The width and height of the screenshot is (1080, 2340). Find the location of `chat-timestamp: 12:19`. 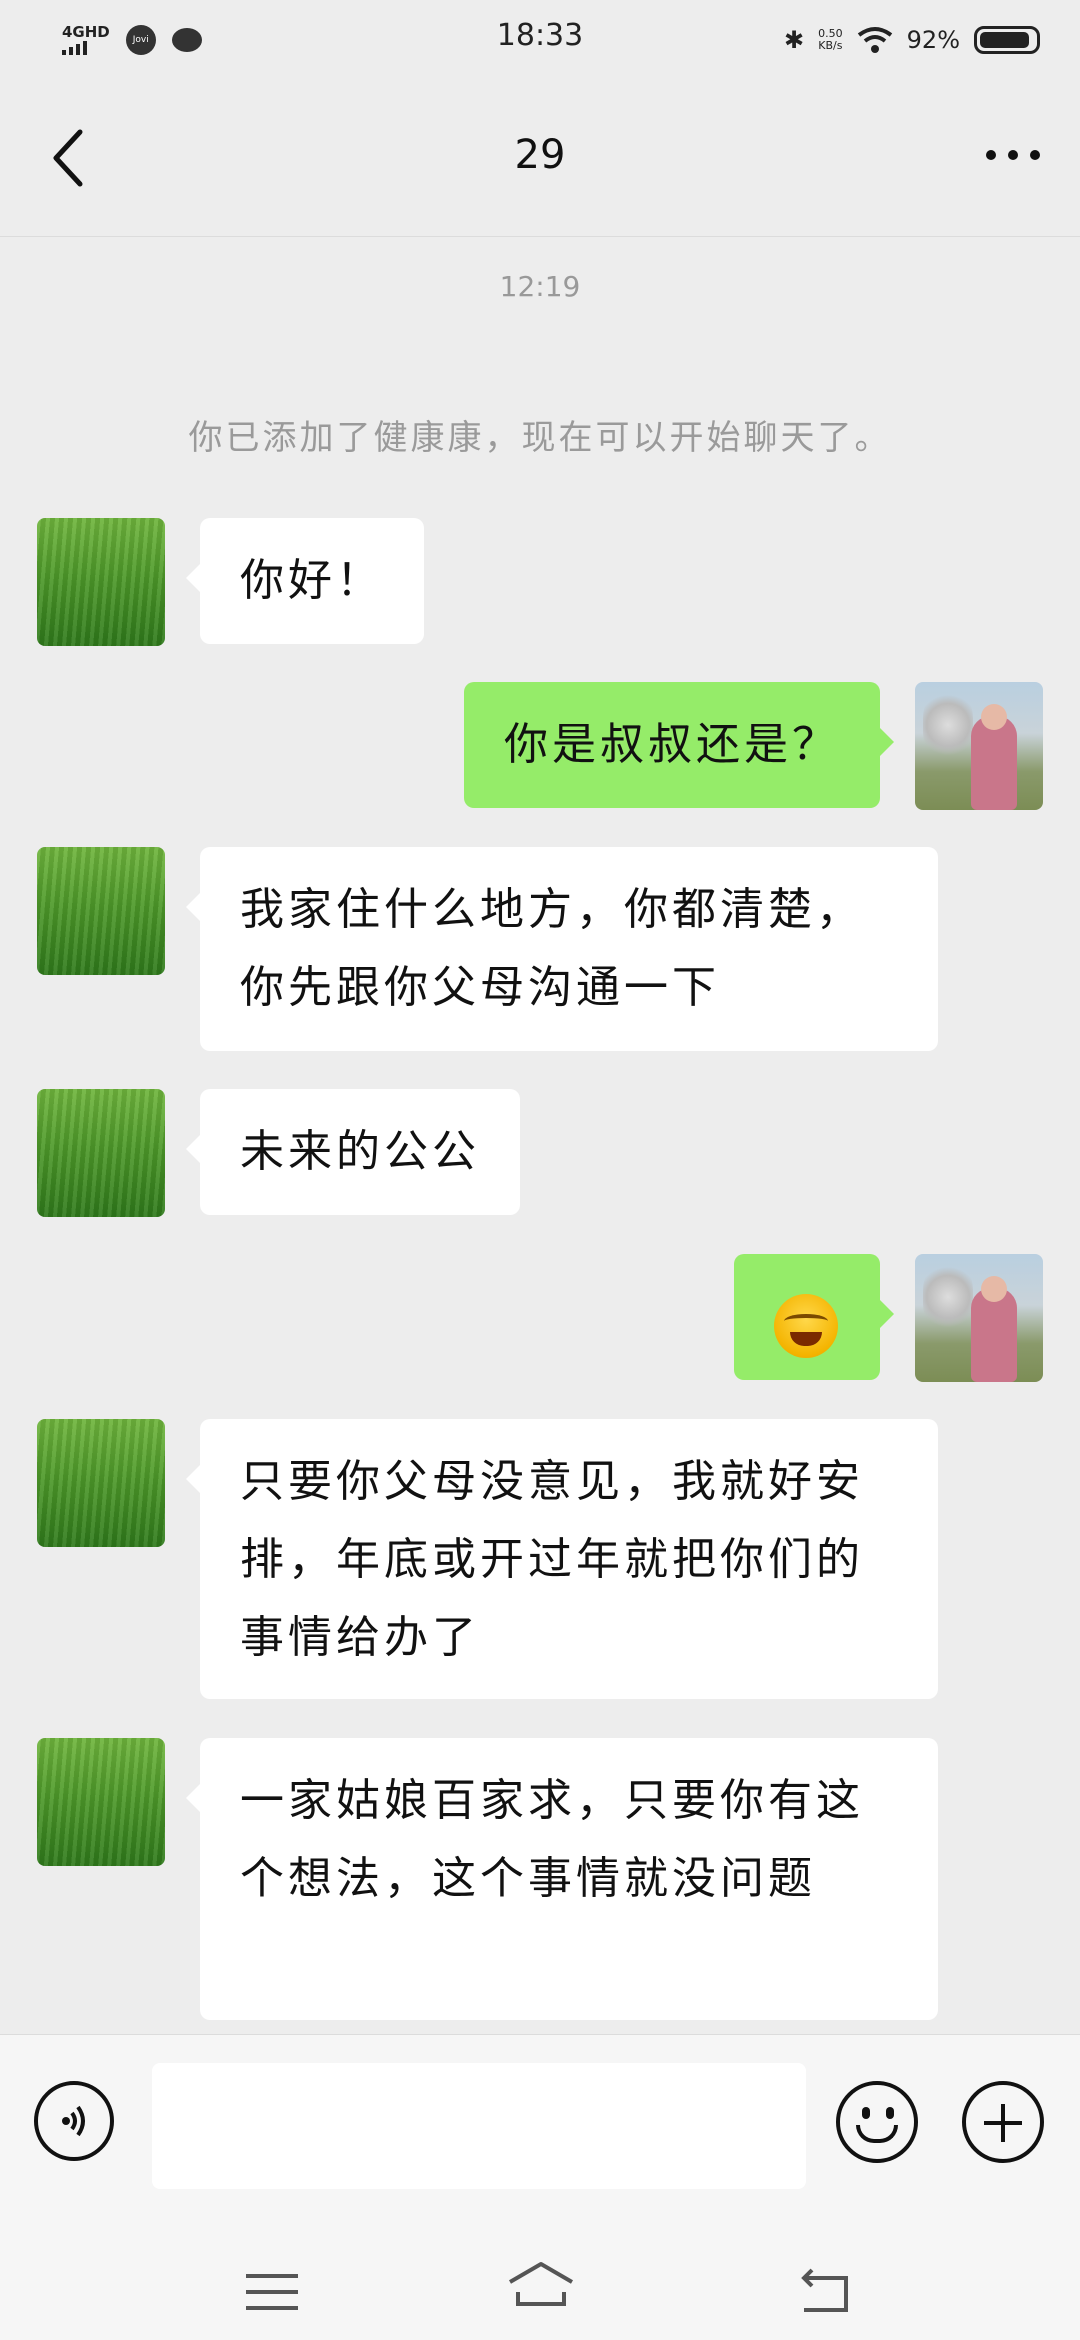

chat-timestamp: 12:19 is located at coordinates (540, 286).